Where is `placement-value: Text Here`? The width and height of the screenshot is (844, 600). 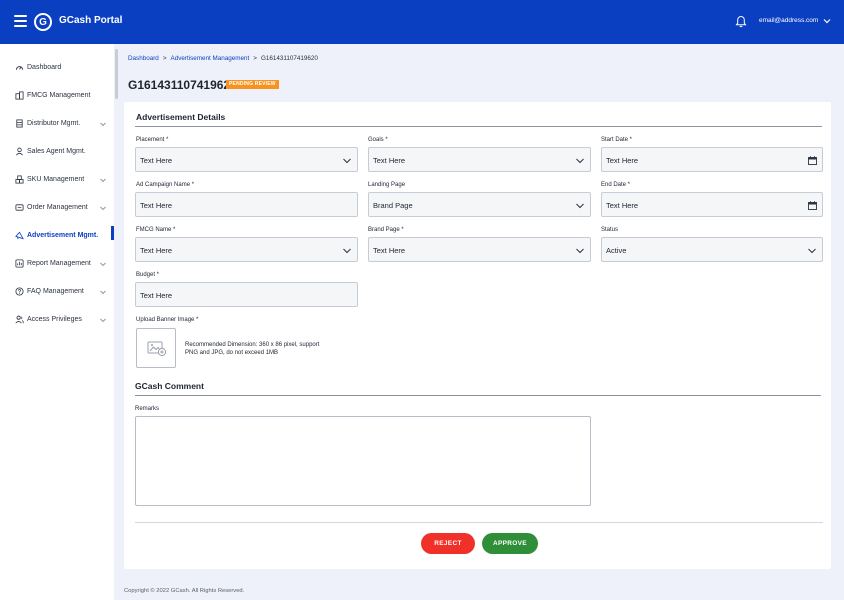
placement-value: Text Here is located at coordinates (156, 160).